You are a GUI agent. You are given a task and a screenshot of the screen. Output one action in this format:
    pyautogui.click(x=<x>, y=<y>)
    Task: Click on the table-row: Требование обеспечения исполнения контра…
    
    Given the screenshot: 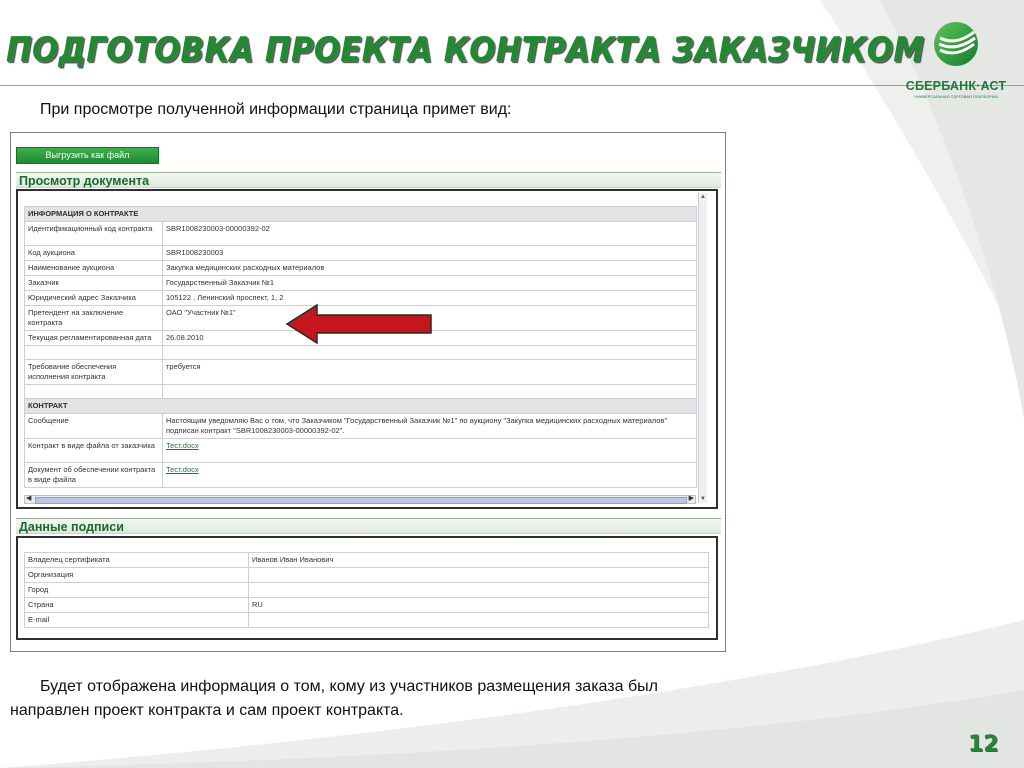 What is the action you would take?
    pyautogui.click(x=361, y=372)
    